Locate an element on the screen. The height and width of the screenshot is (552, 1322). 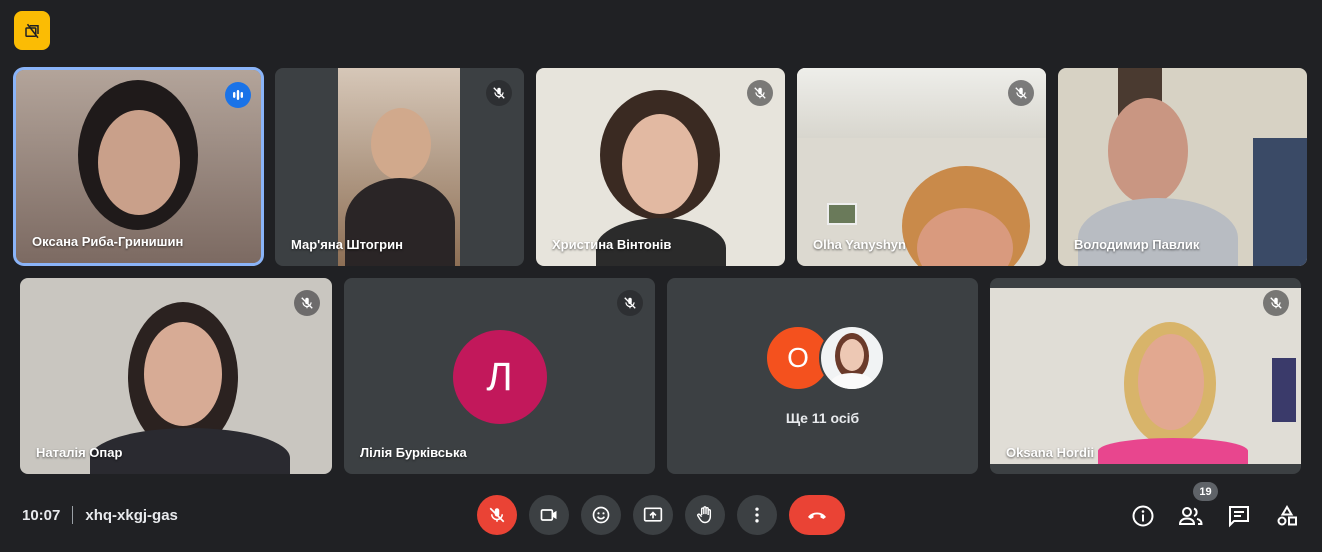
participant-name: Володимир Павлик is located at coordinates (1137, 244).